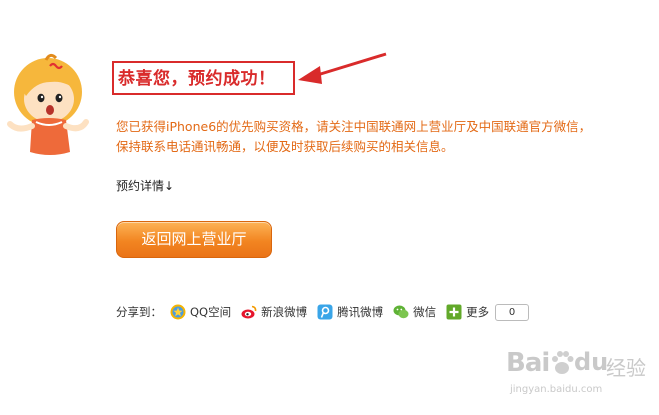 This screenshot has width=659, height=415. Describe the element at coordinates (478, 312) in the screenshot. I see `share-more-label: 更多` at that location.